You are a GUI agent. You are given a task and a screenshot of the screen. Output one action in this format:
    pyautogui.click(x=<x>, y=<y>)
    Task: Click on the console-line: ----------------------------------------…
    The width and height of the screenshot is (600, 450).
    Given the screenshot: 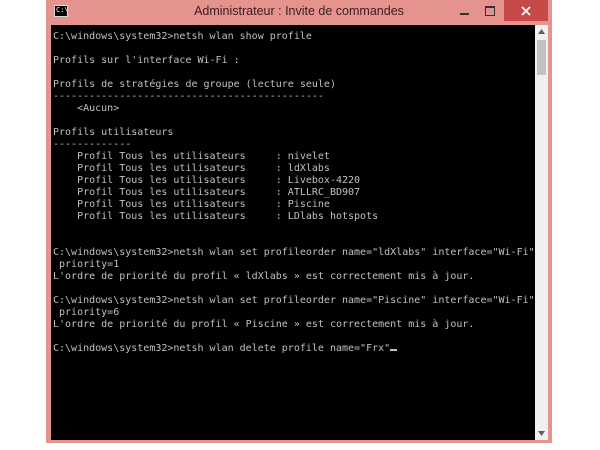 What is the action you would take?
    pyautogui.click(x=188, y=96)
    